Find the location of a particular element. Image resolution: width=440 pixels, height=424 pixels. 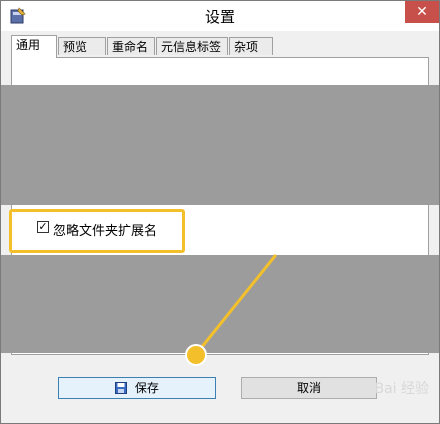

annotation-pointer-dot is located at coordinates (196, 355).